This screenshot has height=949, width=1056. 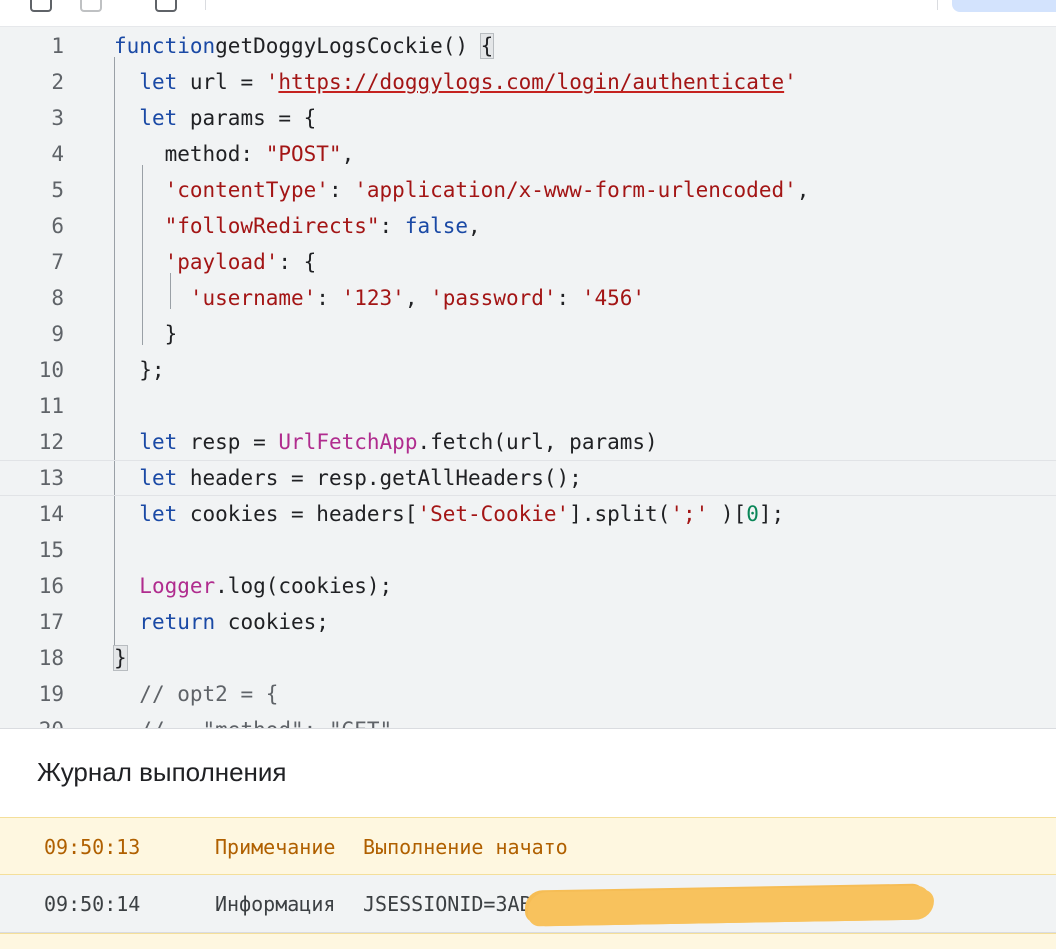 I want to click on global-token: UrlFetchApp, so click(x=348, y=442).